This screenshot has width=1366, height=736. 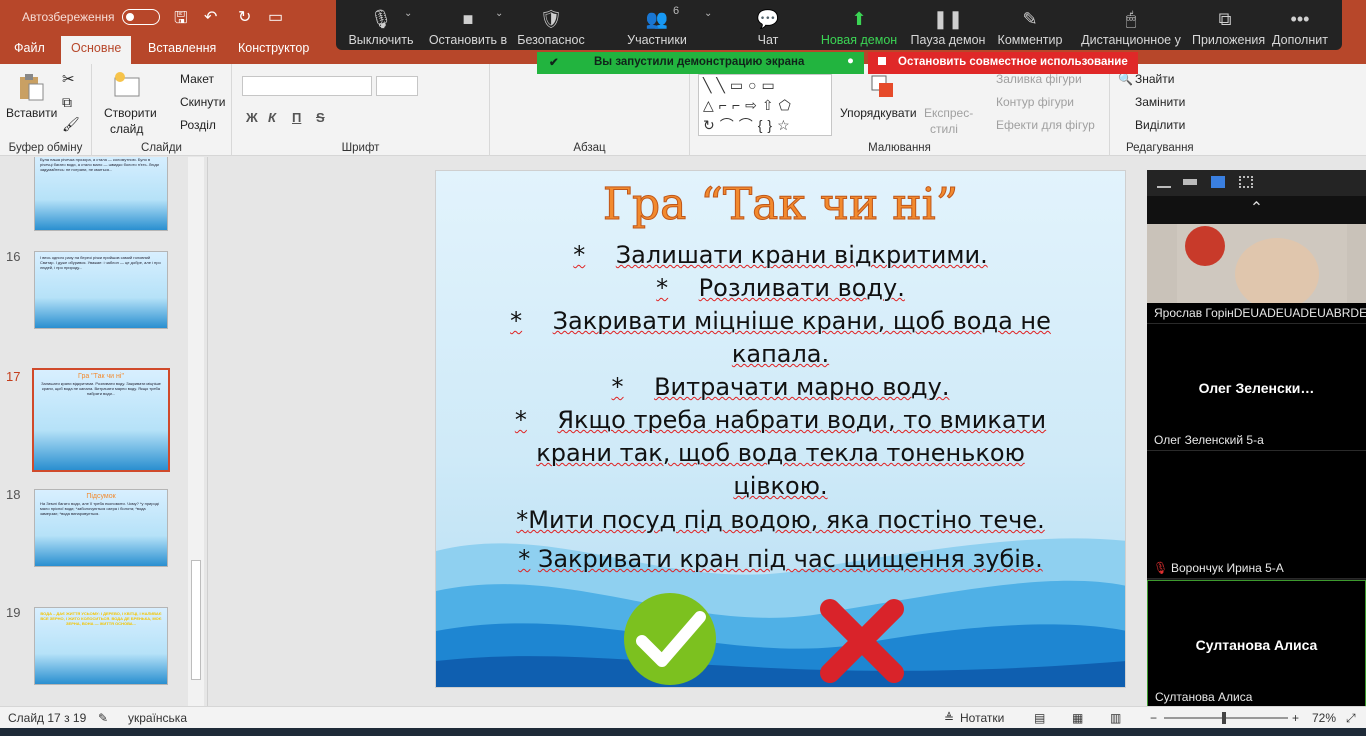 I want to click on scroll-up-icon: ⌃, so click(x=1256, y=210).